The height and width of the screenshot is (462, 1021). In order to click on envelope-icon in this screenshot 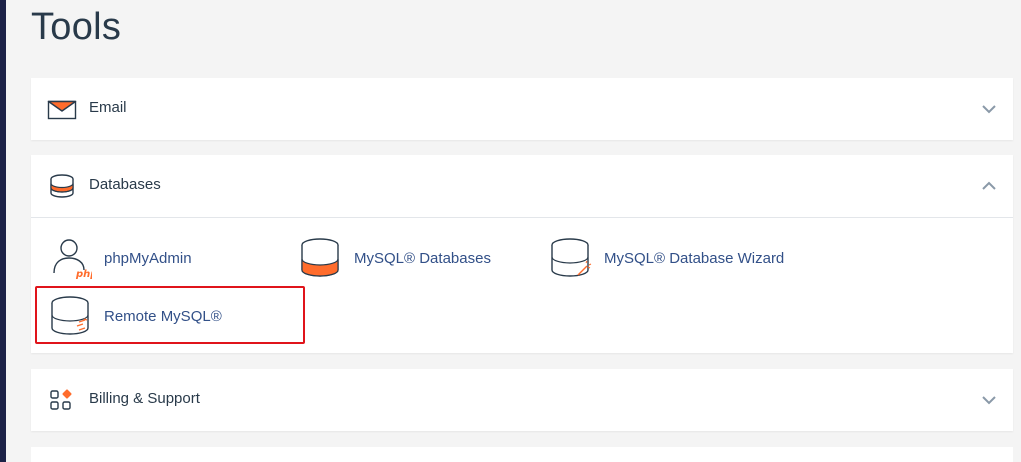, I will do `click(62, 109)`.